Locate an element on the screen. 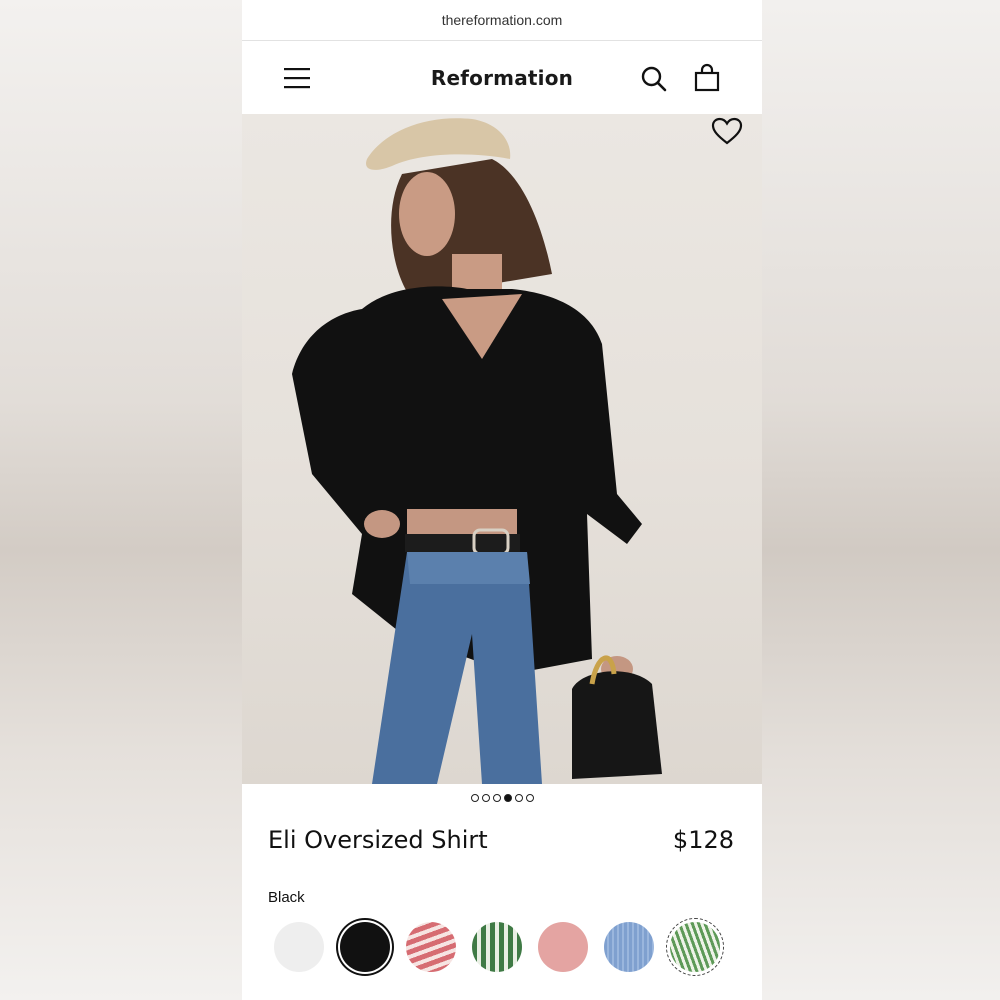 This screenshot has height=1000, width=1000. swatch-white is located at coordinates (299, 947).